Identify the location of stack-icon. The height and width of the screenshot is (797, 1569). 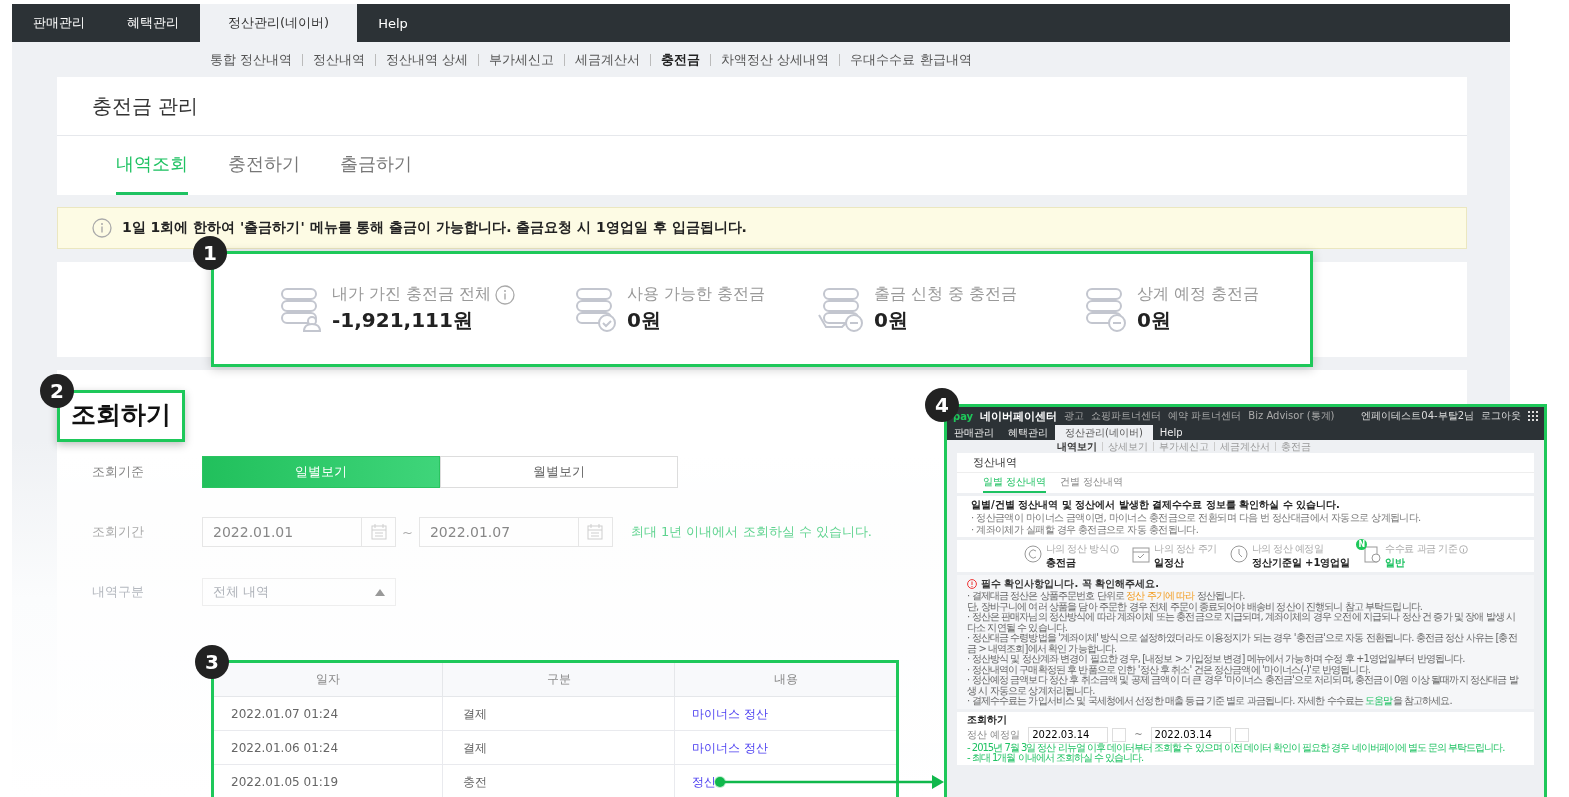
(842, 309).